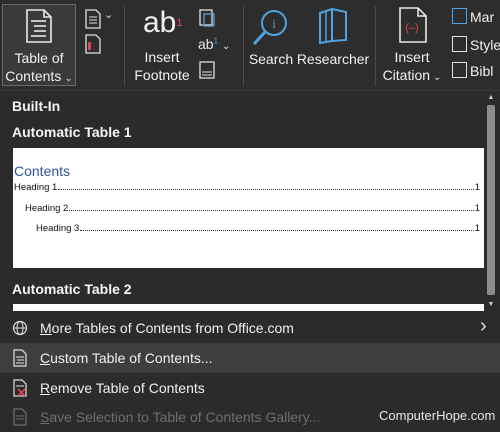  I want to click on next-footnote-button: ab1⌄, so click(214, 44).